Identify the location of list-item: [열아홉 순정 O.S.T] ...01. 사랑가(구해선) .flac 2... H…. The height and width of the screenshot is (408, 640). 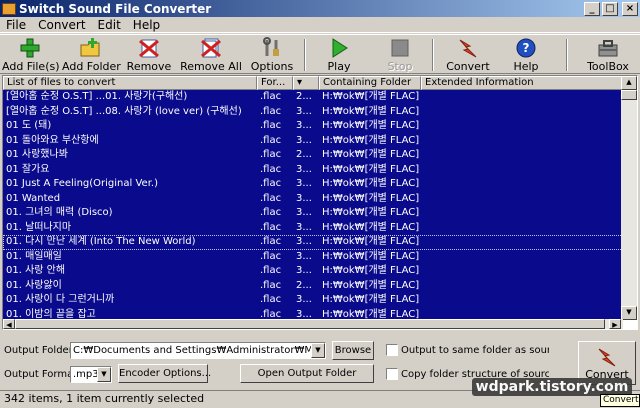
(313, 97).